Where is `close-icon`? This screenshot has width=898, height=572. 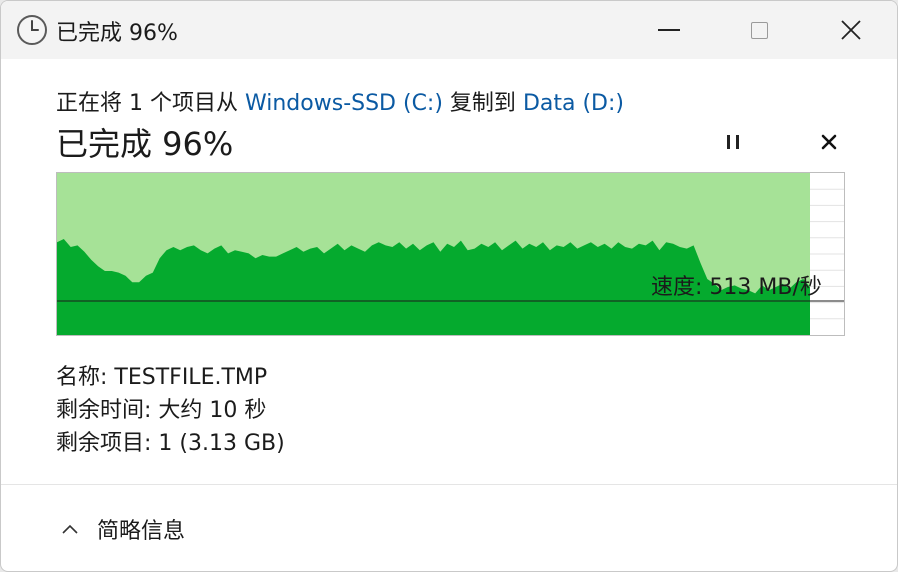 close-icon is located at coordinates (851, 30).